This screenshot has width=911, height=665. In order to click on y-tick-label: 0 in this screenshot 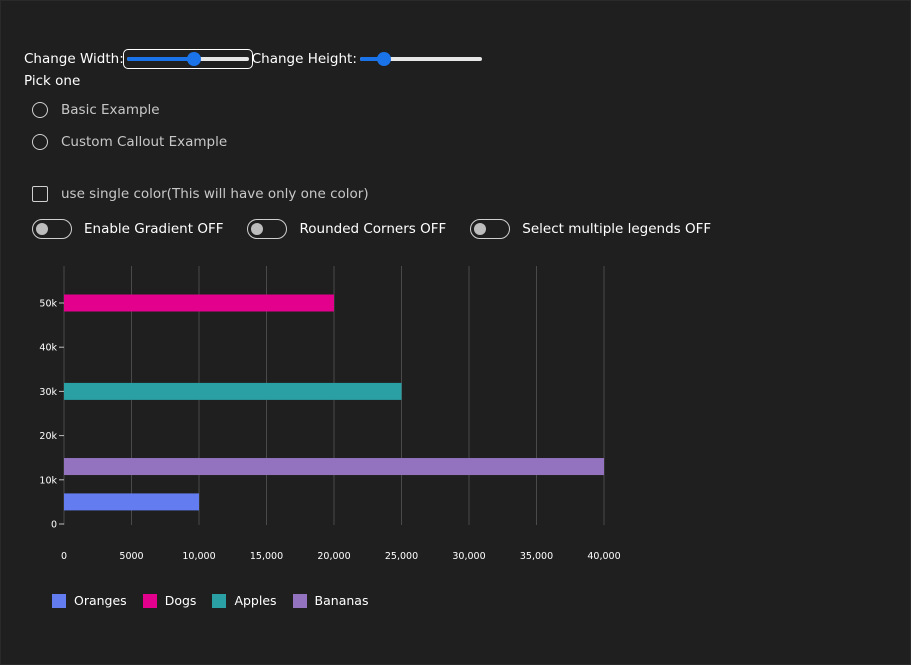, I will do `click(54, 525)`.